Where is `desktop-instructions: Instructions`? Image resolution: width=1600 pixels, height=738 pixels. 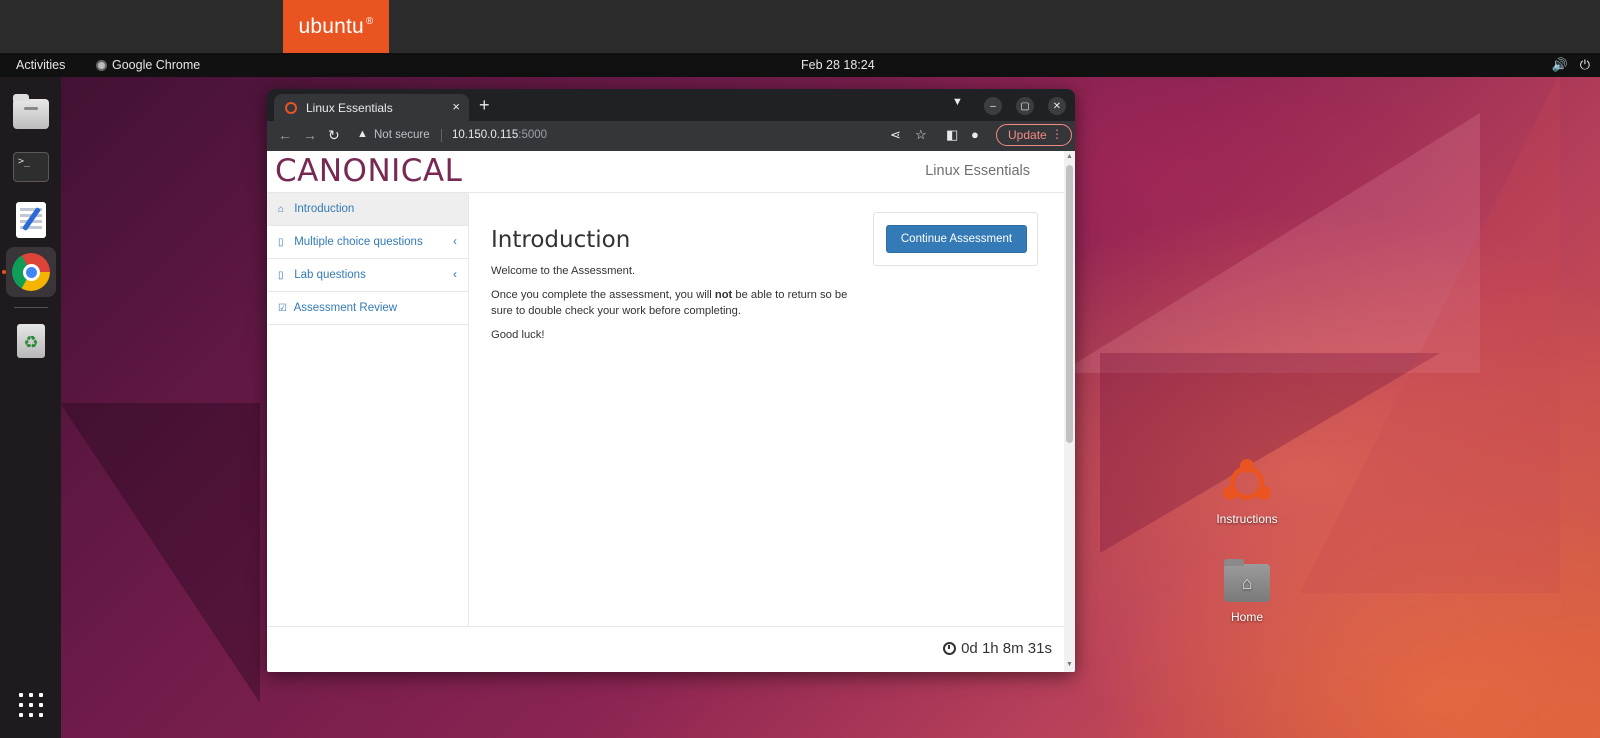
desktop-instructions: Instructions is located at coordinates (1247, 492).